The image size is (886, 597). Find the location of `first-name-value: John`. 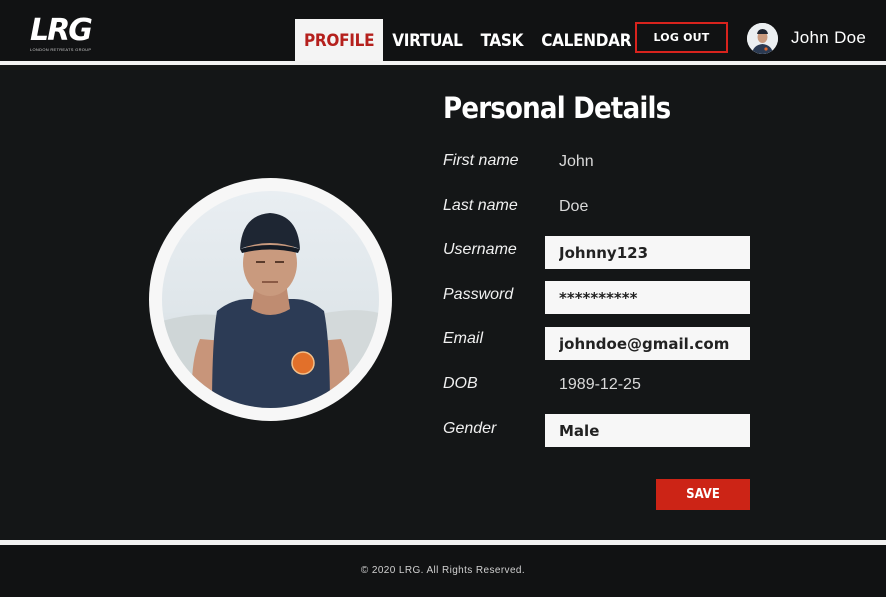

first-name-value: John is located at coordinates (576, 161).